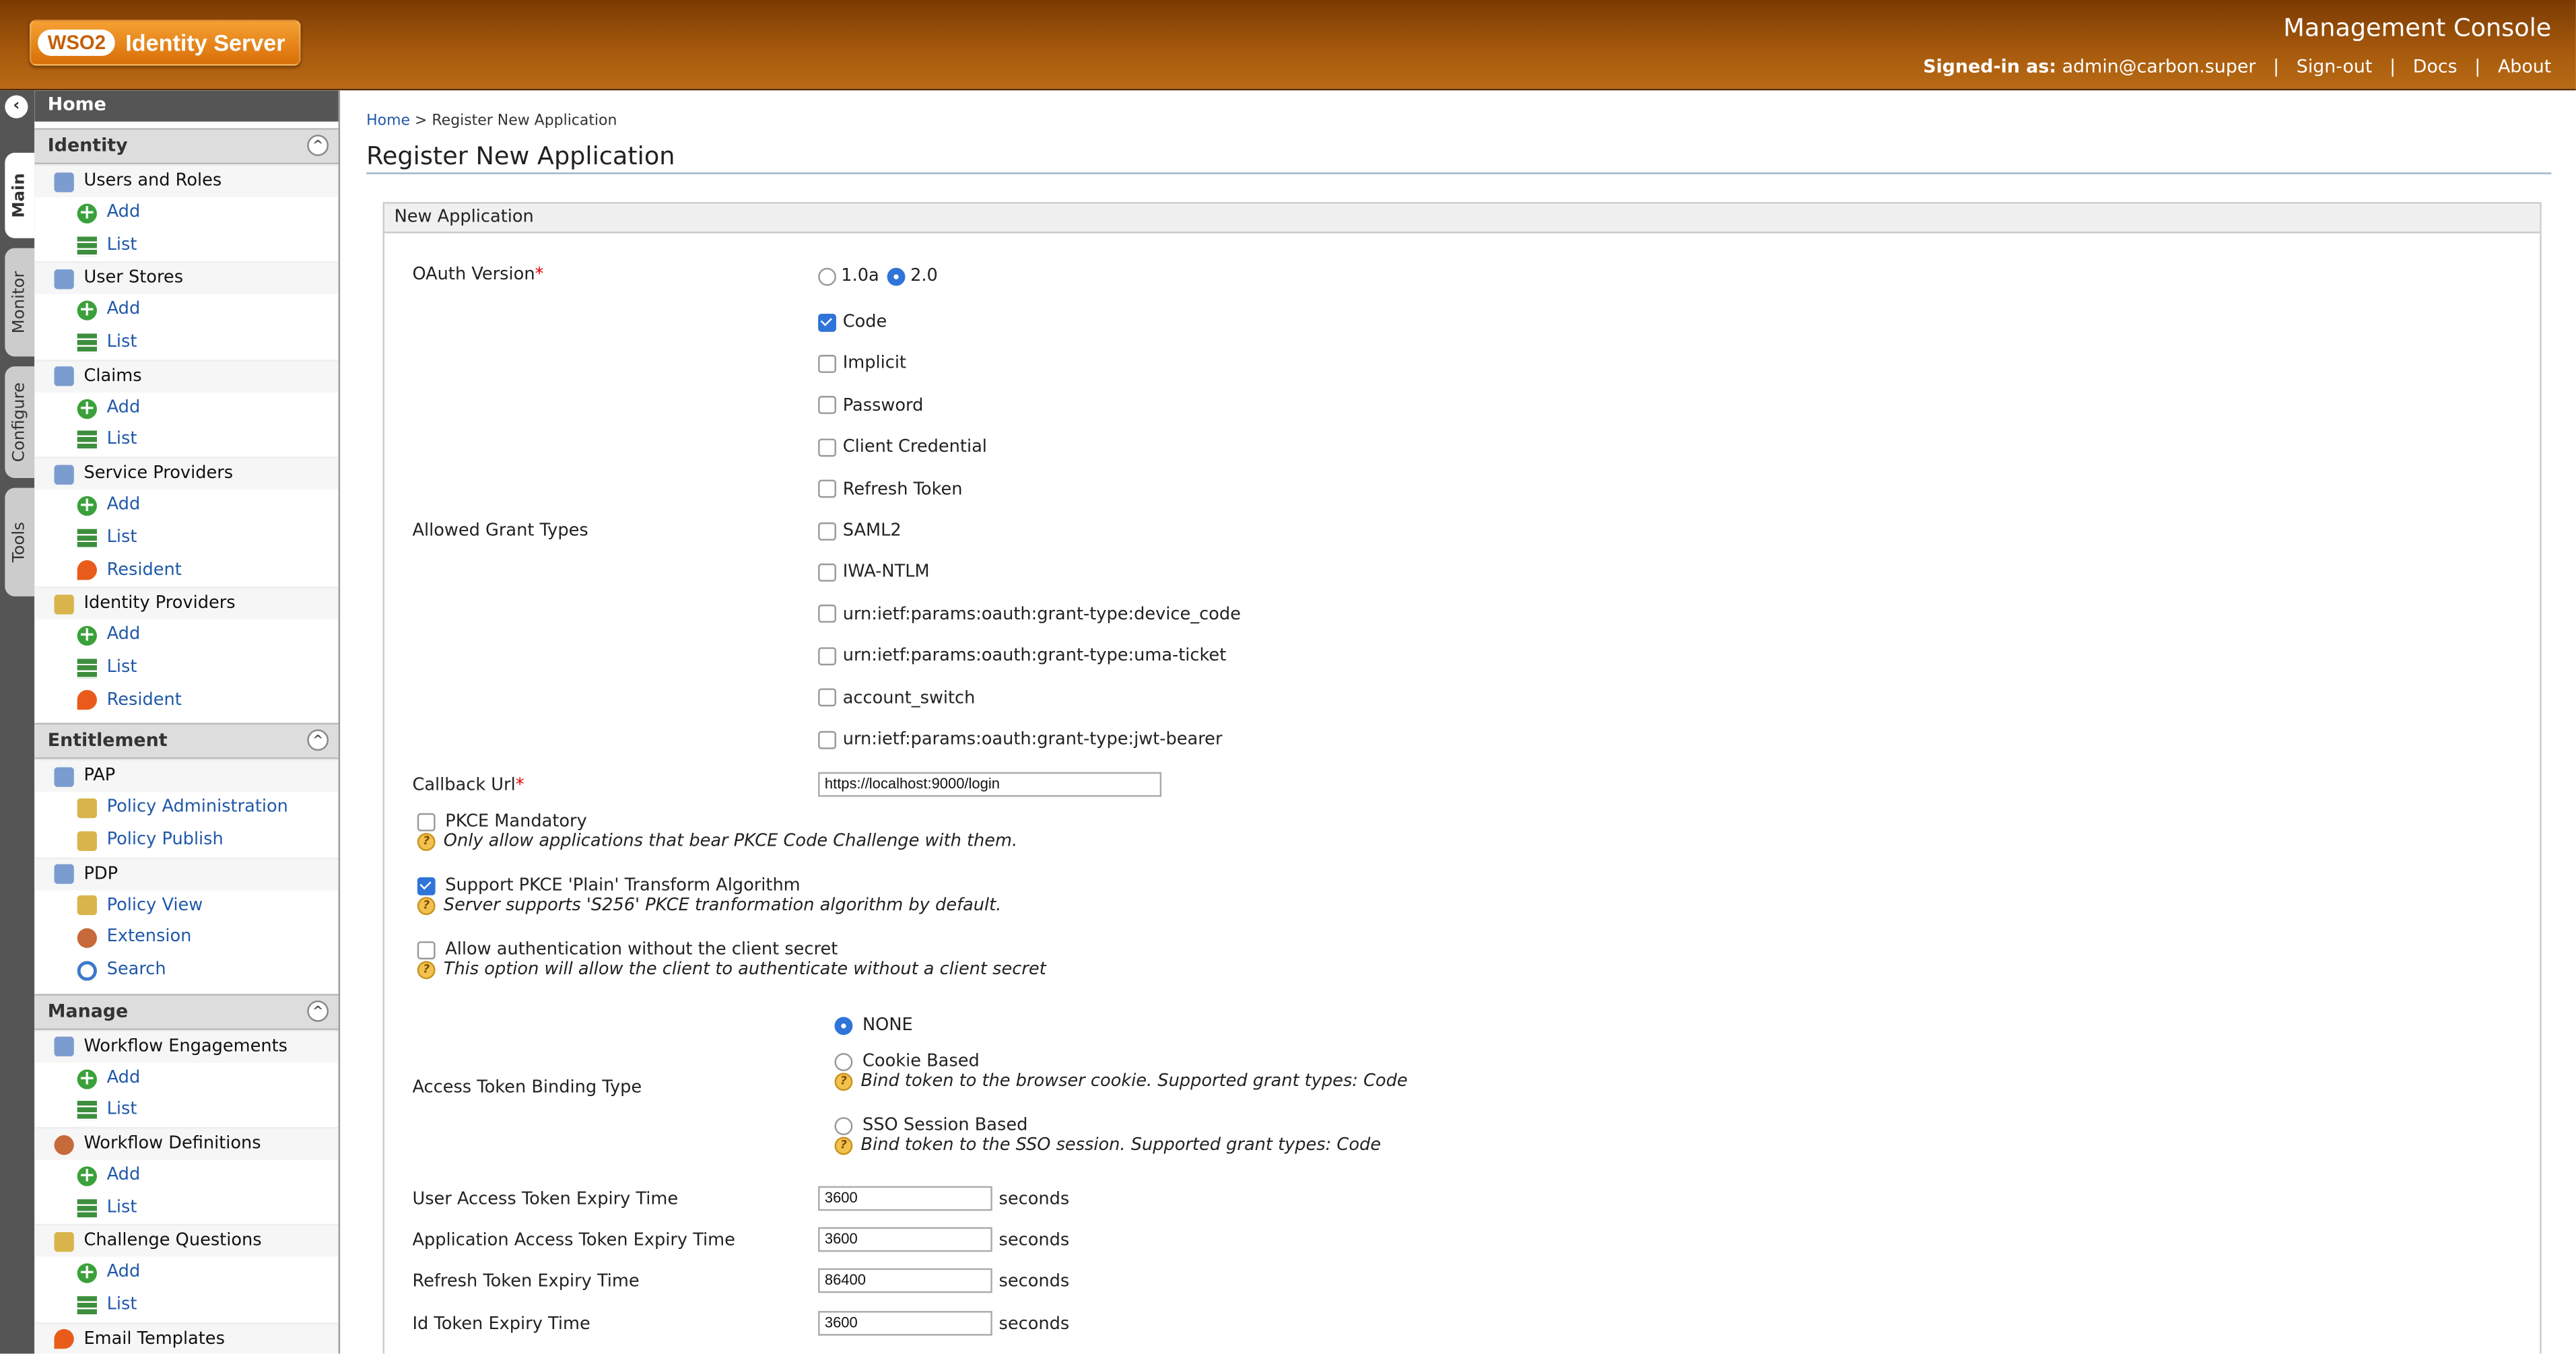 Image resolution: width=2576 pixels, height=1354 pixels. What do you see at coordinates (64, 1339) in the screenshot?
I see `email-templates-icon` at bounding box center [64, 1339].